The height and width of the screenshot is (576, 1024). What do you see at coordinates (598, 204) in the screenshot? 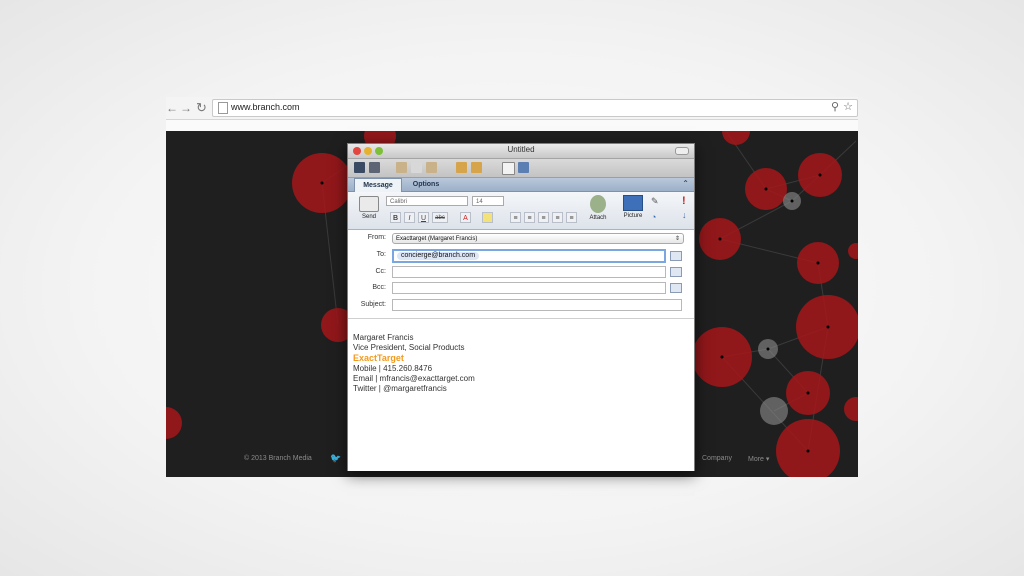
I see `paperclip-icon` at bounding box center [598, 204].